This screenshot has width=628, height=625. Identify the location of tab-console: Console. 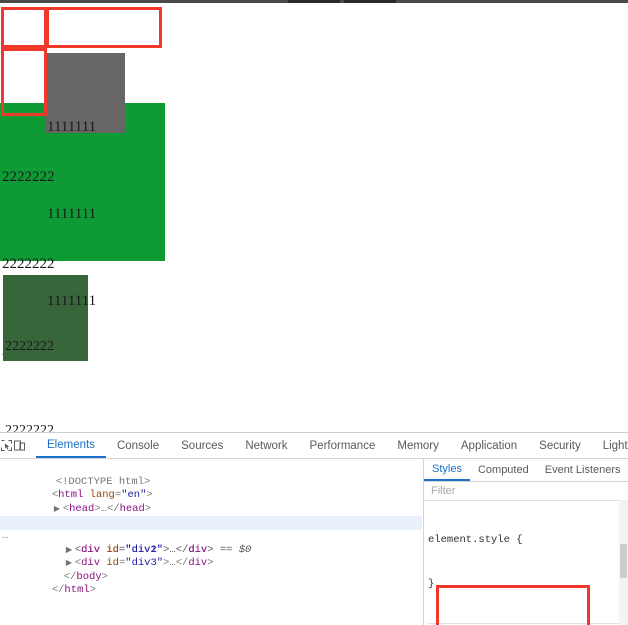
(138, 445).